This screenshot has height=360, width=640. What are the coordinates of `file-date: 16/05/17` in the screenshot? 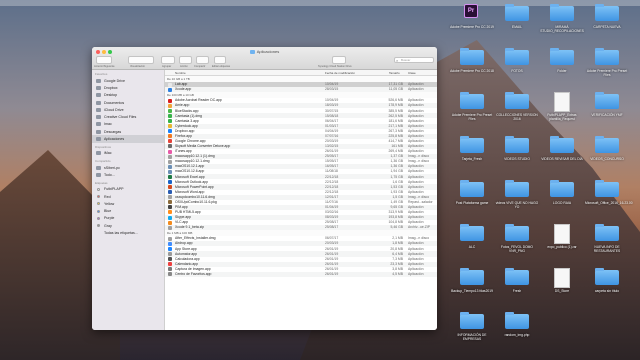 It's located at (332, 166).